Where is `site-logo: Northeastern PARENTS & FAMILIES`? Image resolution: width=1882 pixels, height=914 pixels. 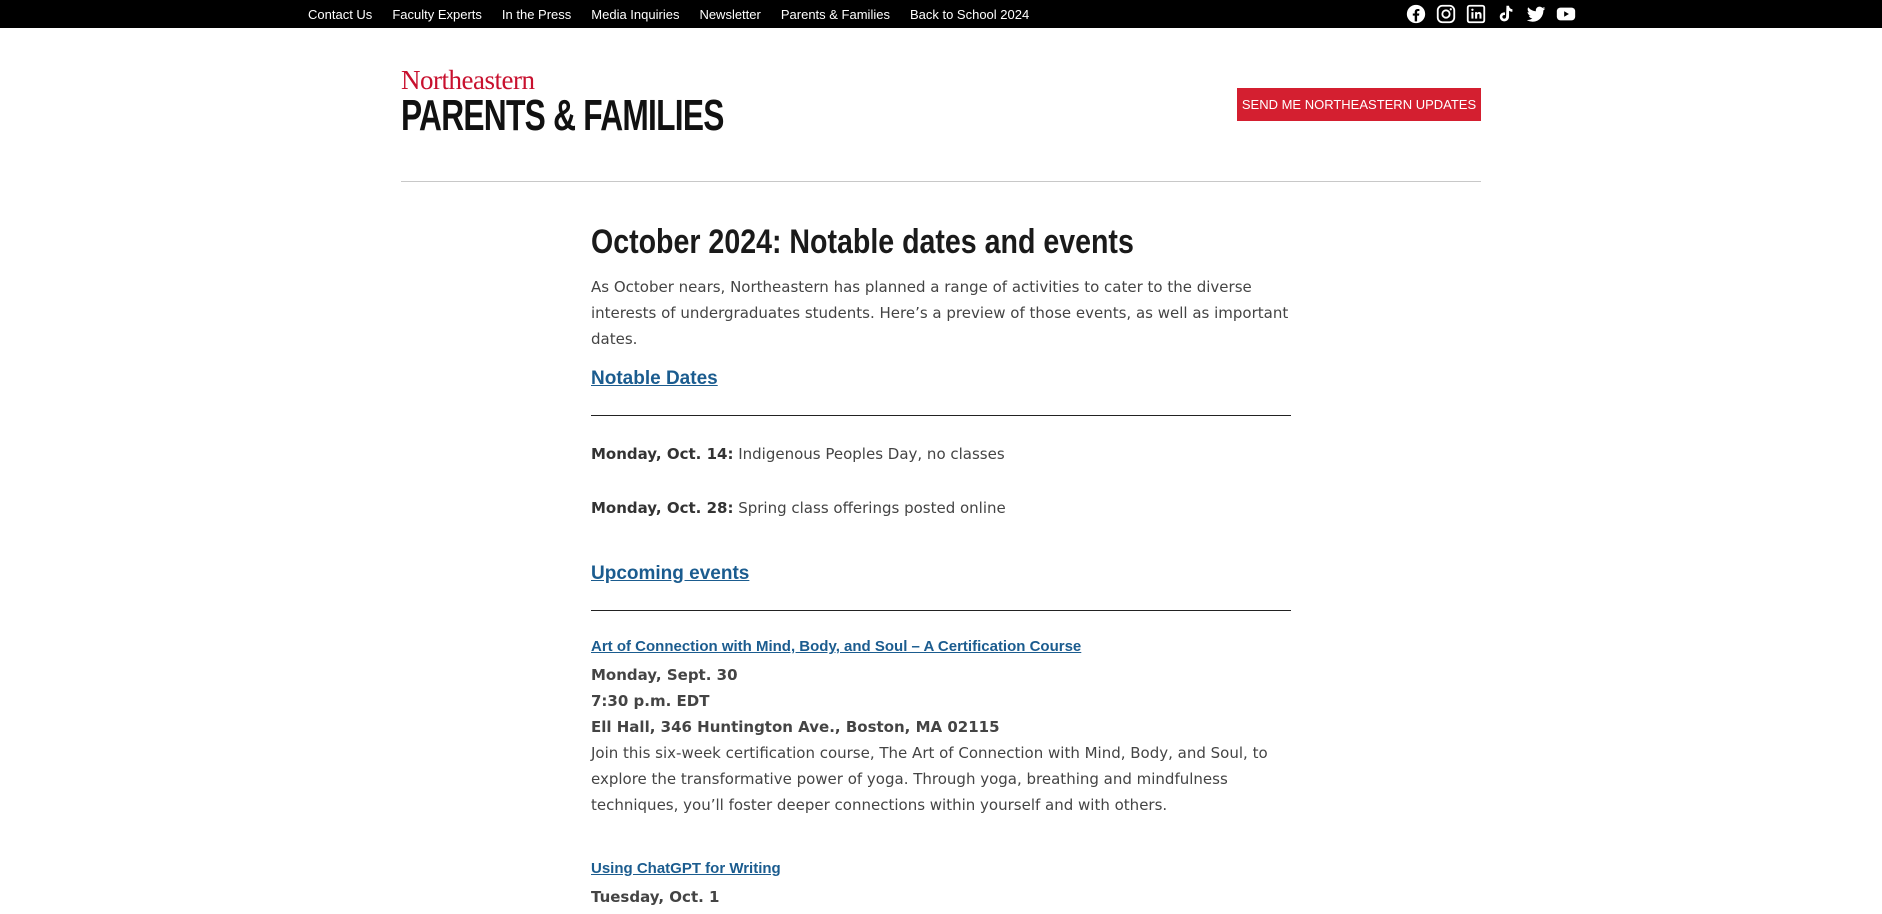 site-logo: Northeastern PARENTS & FAMILIES is located at coordinates (562, 102).